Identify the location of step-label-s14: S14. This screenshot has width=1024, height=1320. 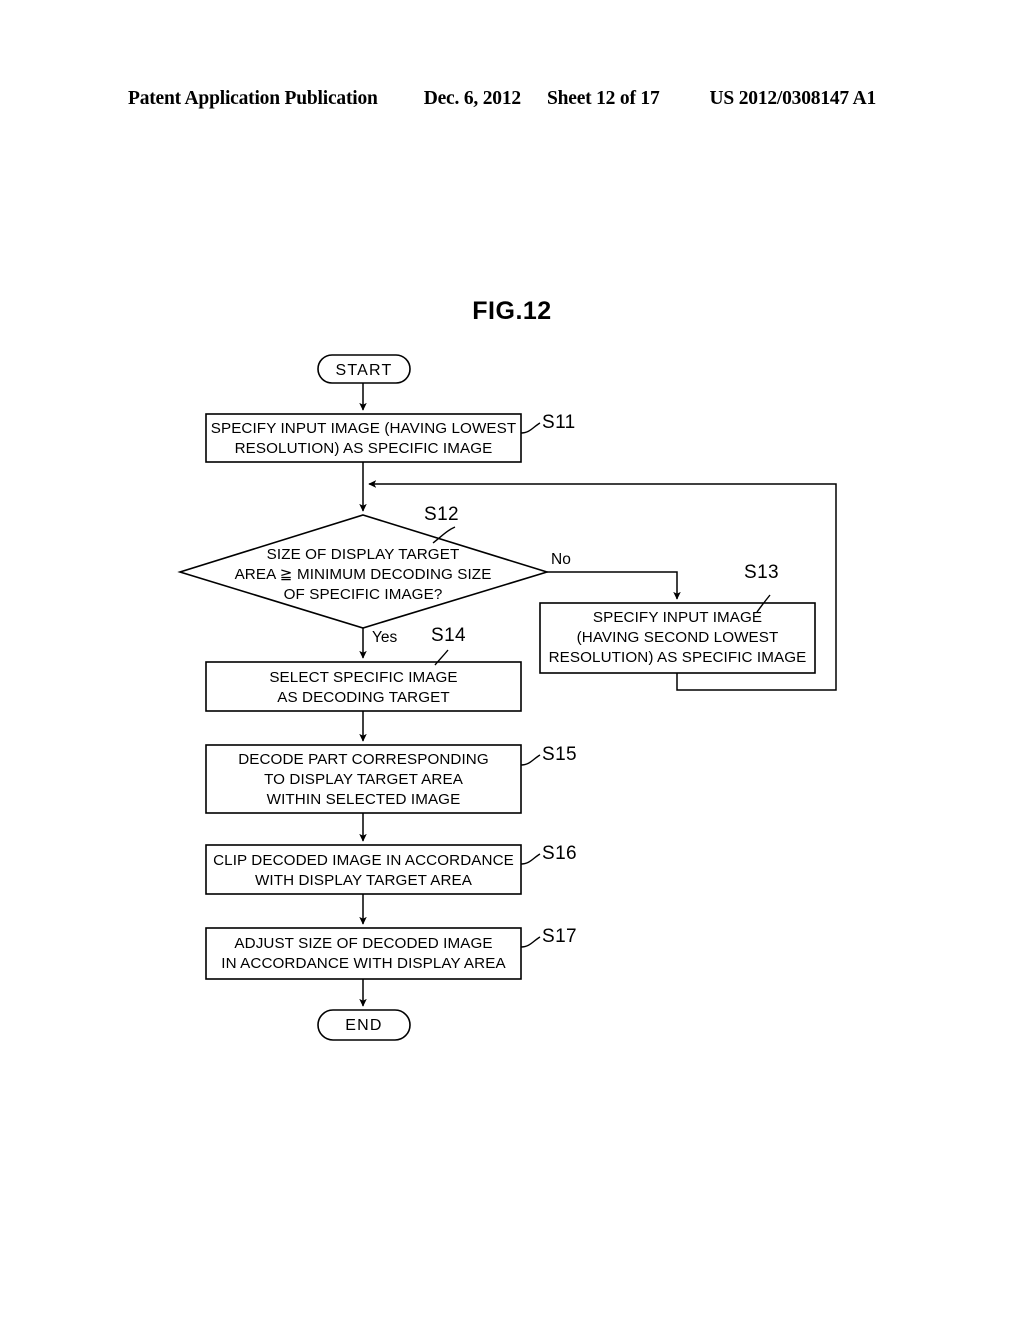
(449, 635).